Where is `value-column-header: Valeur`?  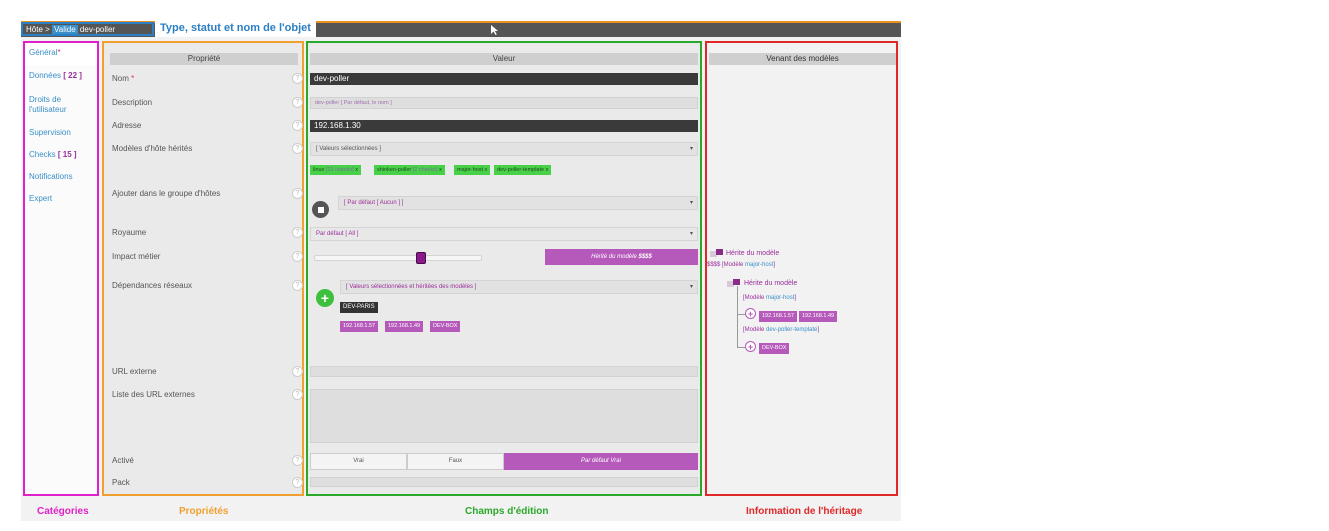
value-column-header: Valeur is located at coordinates (504, 59).